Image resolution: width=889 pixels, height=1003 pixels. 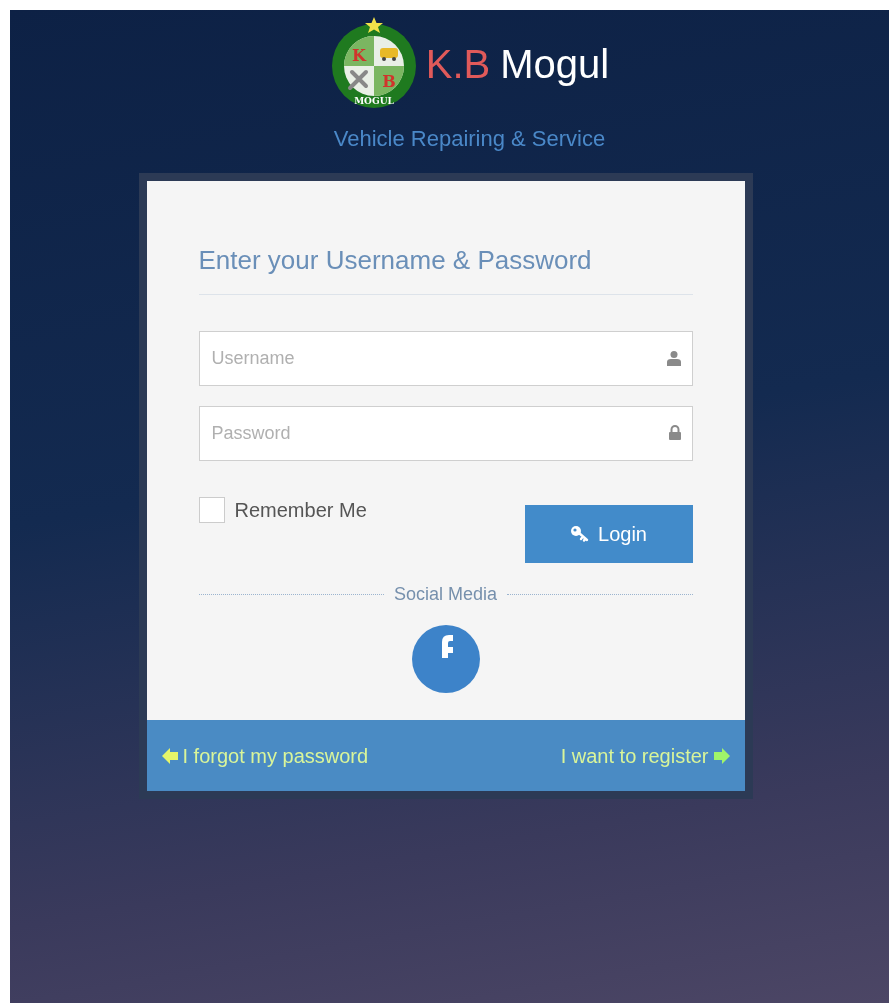 I want to click on key-icon, so click(x=580, y=534).